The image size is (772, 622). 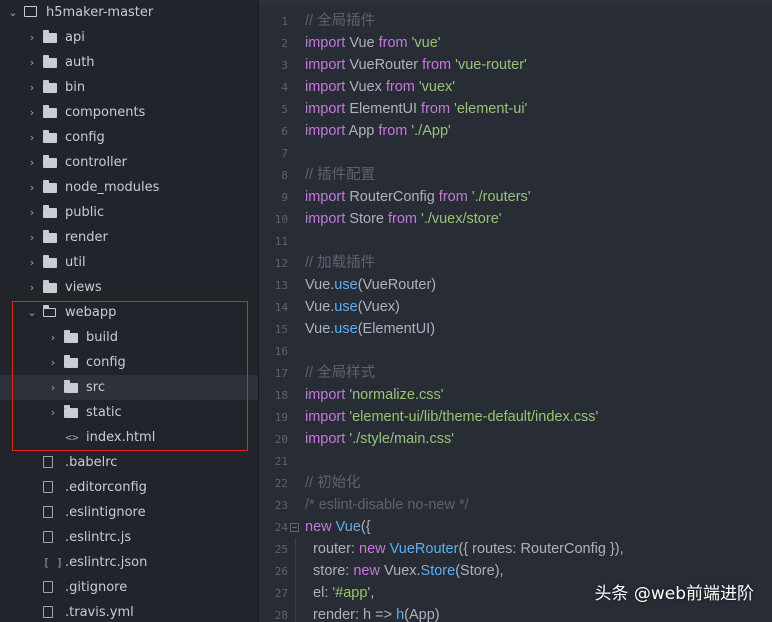 I want to click on tree-item-travis-yml: .travis.yml, so click(x=129, y=611).